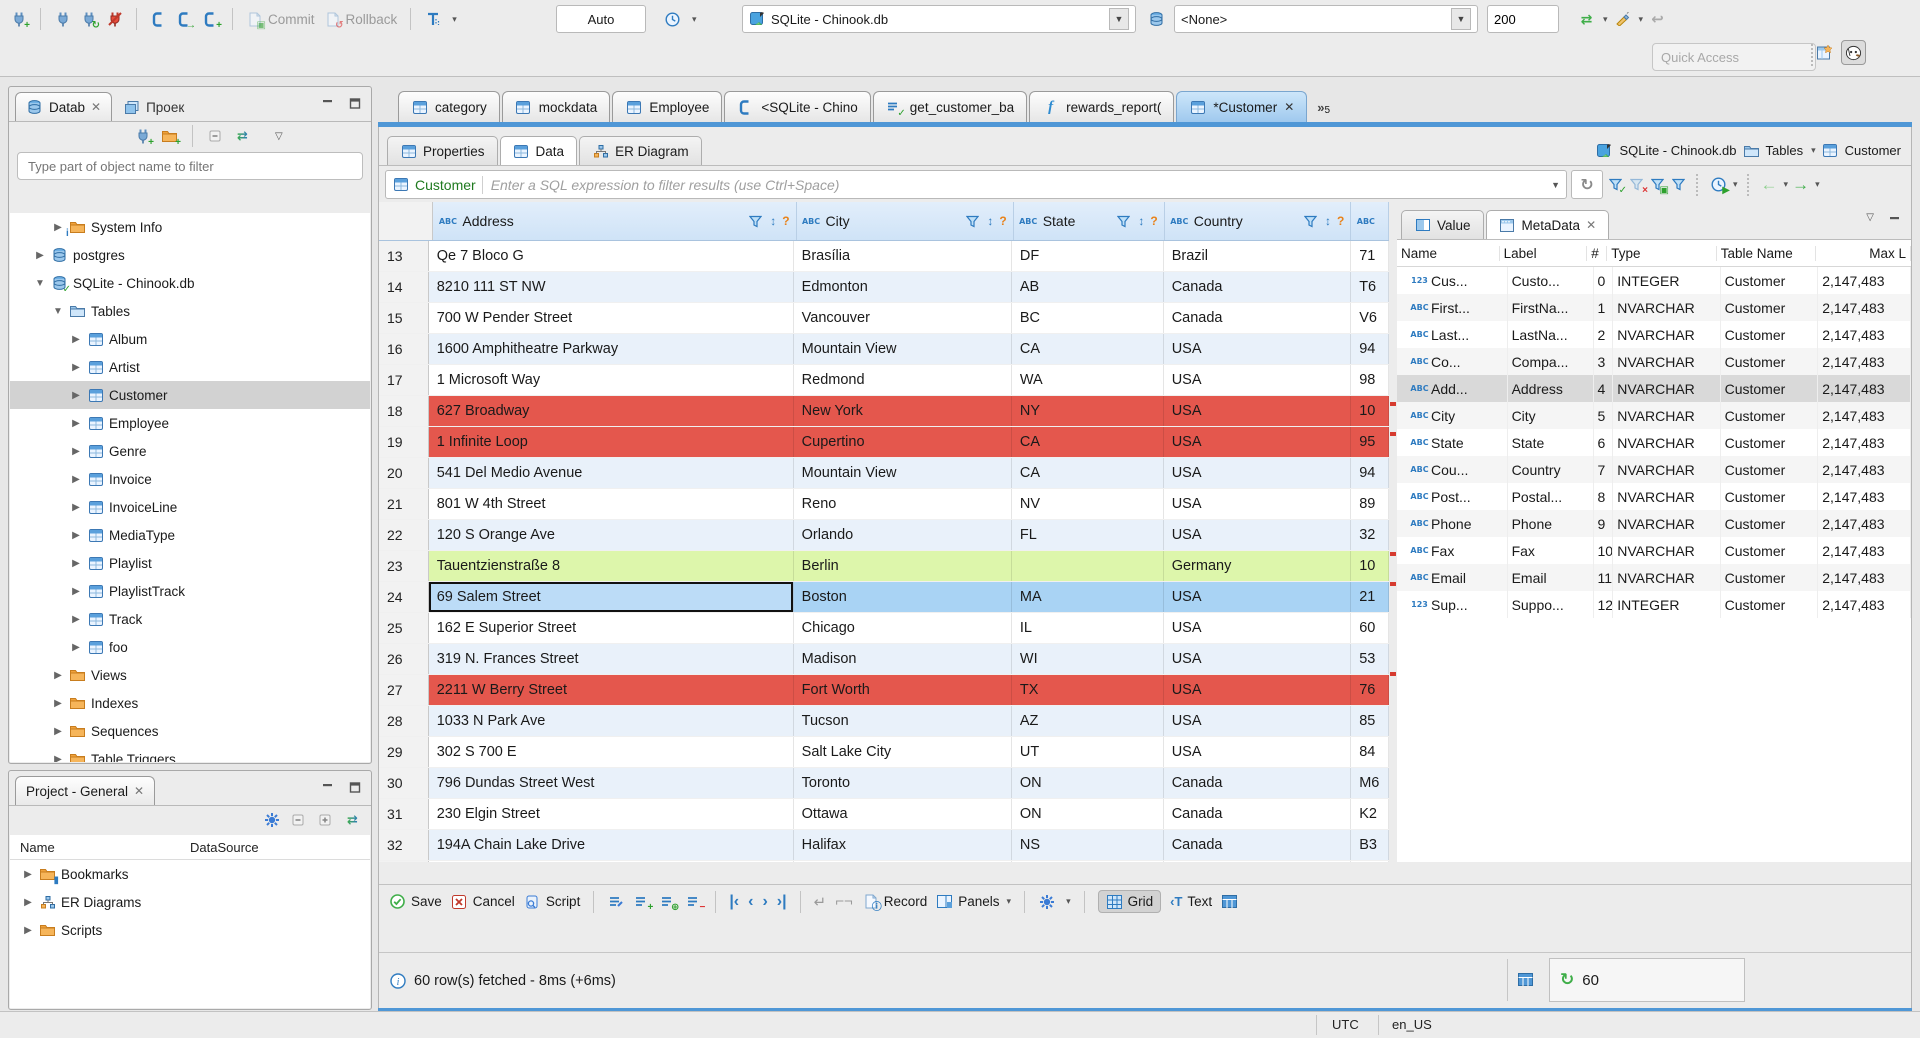  Describe the element at coordinates (903, 287) in the screenshot. I see `cell-city: Edmonton` at that location.